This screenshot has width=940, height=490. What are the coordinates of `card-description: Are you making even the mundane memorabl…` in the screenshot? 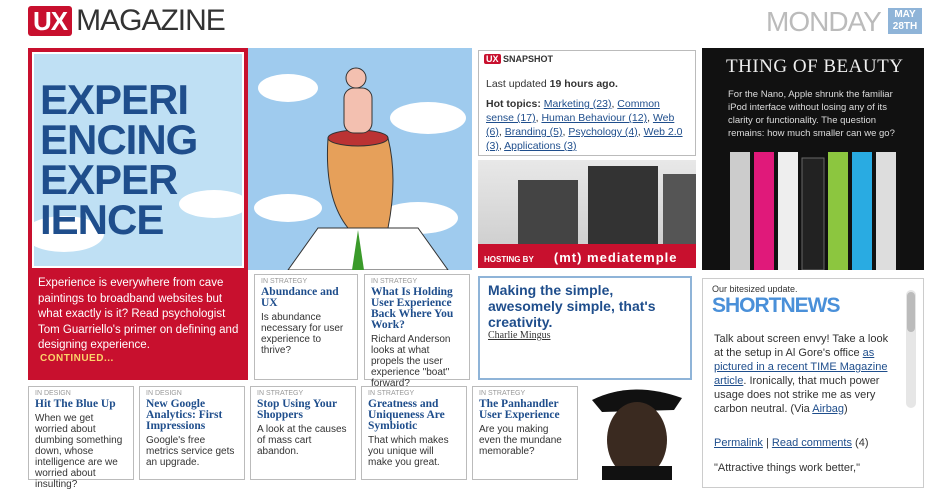 It's located at (520, 440).